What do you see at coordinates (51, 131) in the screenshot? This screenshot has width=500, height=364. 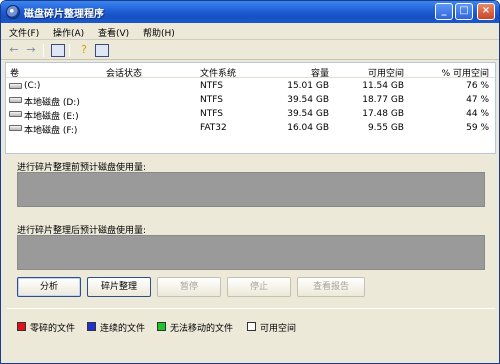 I see `volume-name: 本地磁盘 (F:)` at bounding box center [51, 131].